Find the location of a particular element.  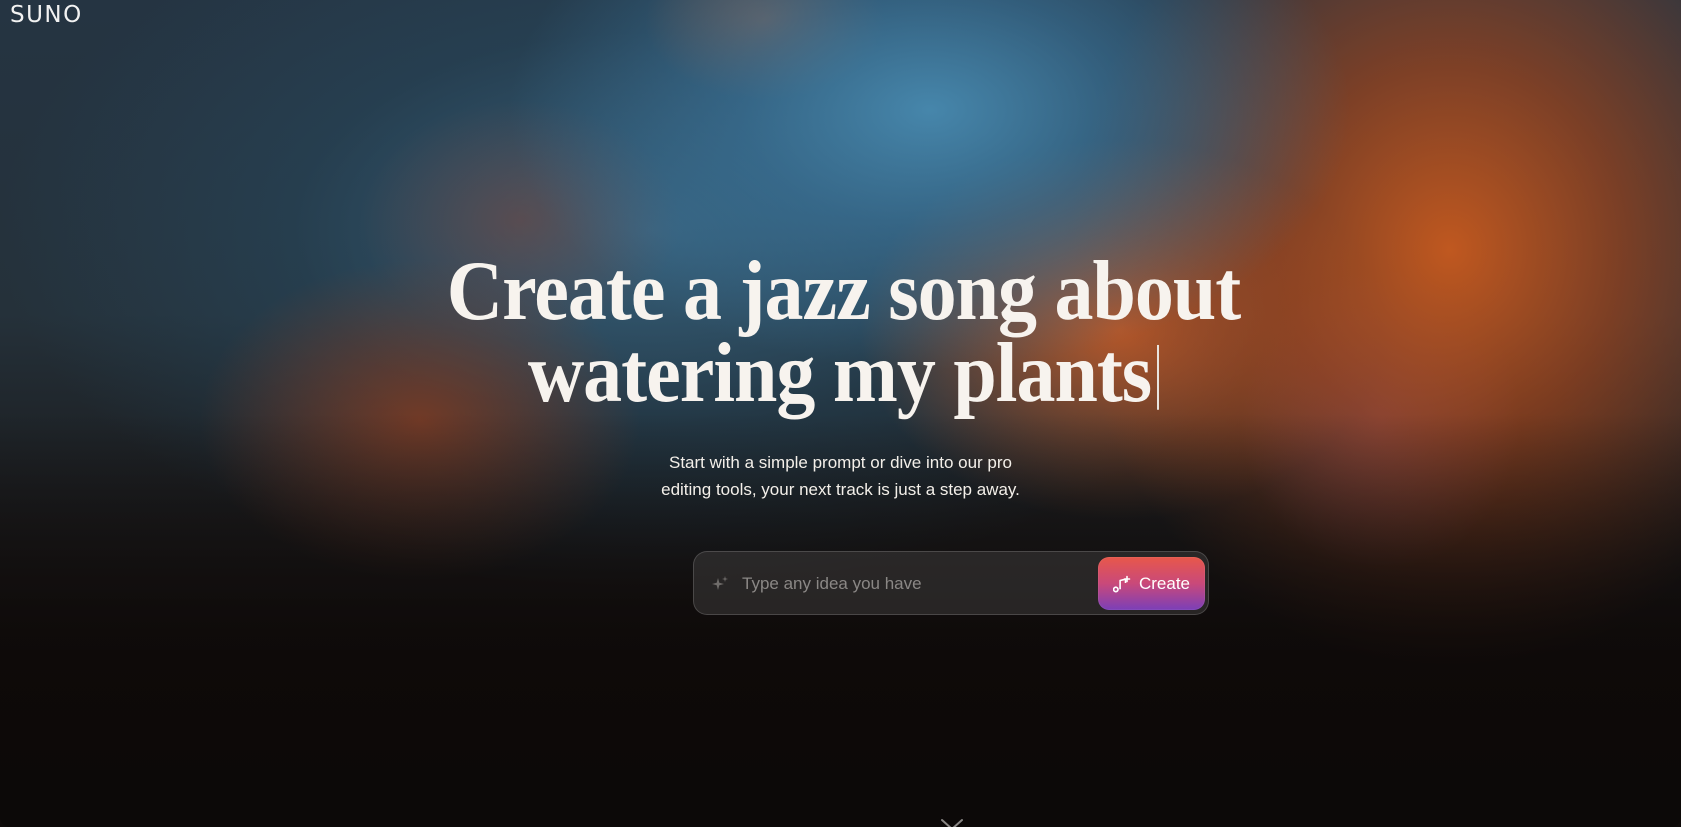

music-note-plus-icon is located at coordinates (1121, 583).